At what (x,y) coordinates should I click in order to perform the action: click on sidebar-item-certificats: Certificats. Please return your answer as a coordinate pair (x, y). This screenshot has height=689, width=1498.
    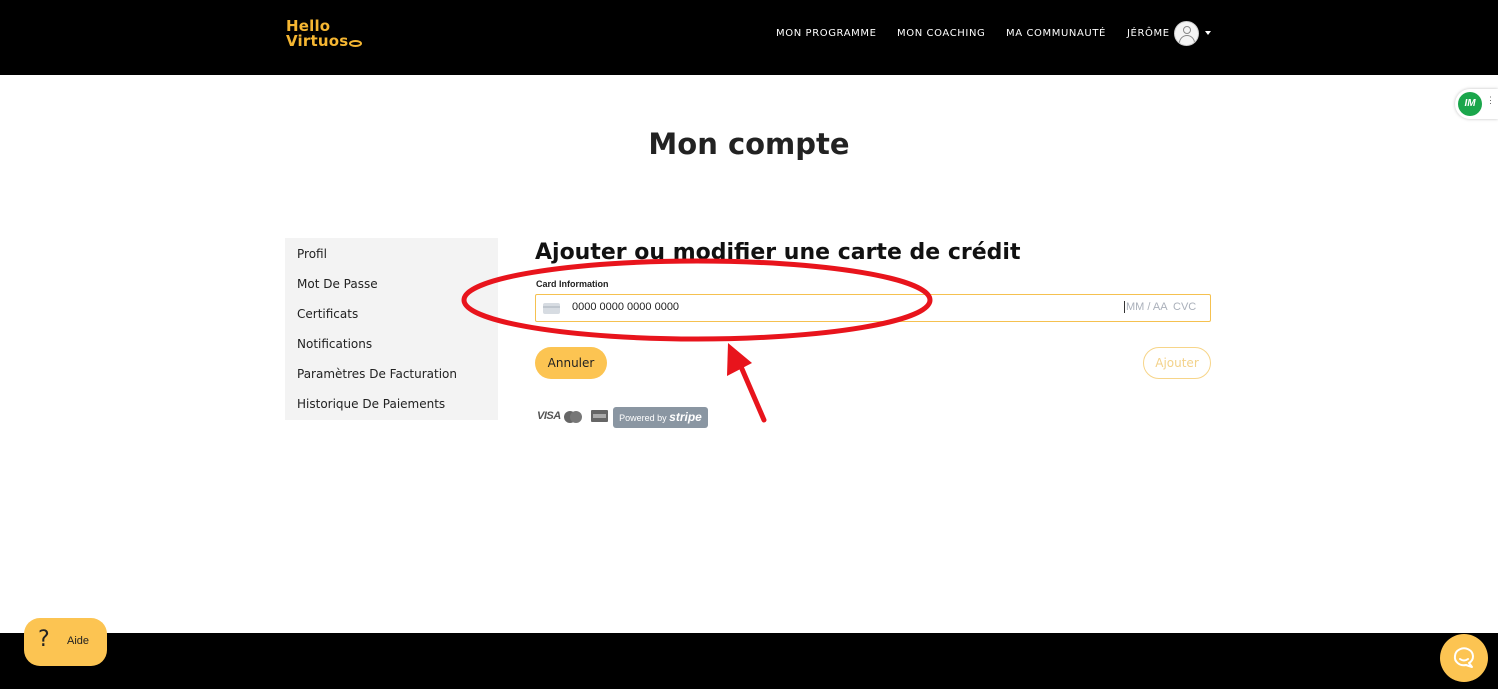
    Looking at the image, I should click on (391, 320).